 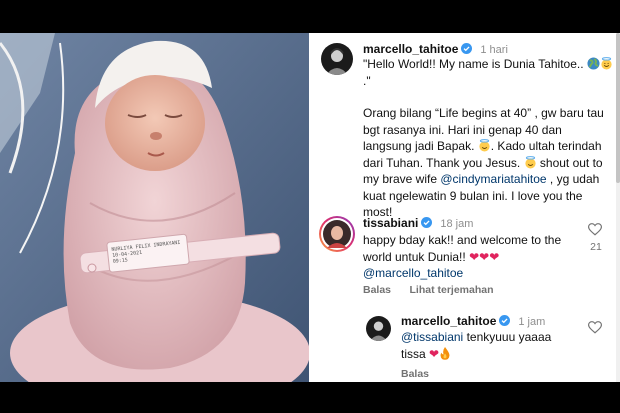 I want to click on comment-1-actions: Balas Lihat terjemahan, so click(x=428, y=289).